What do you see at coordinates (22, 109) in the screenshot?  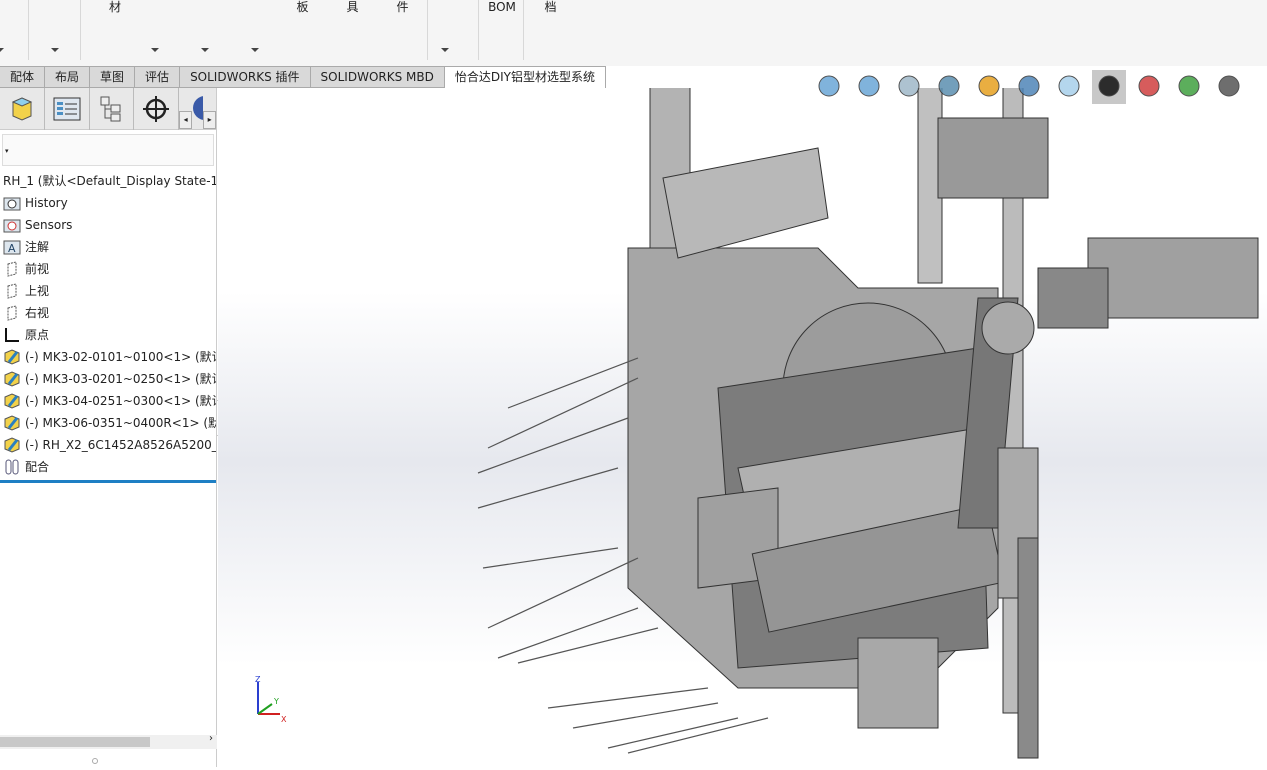 I see `feature-manager-tab` at bounding box center [22, 109].